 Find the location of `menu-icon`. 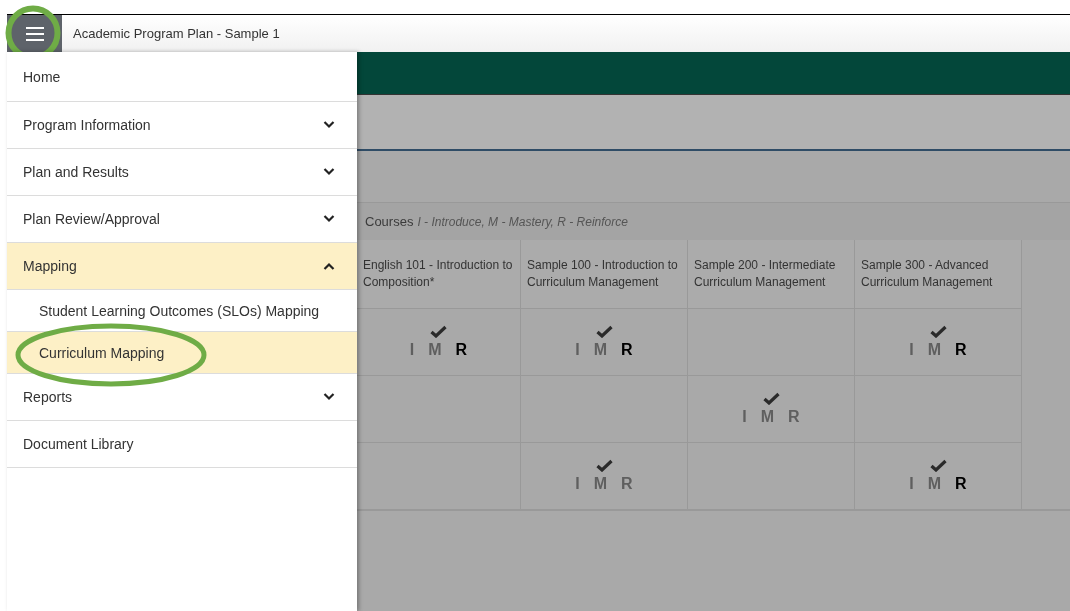

menu-icon is located at coordinates (34, 33).